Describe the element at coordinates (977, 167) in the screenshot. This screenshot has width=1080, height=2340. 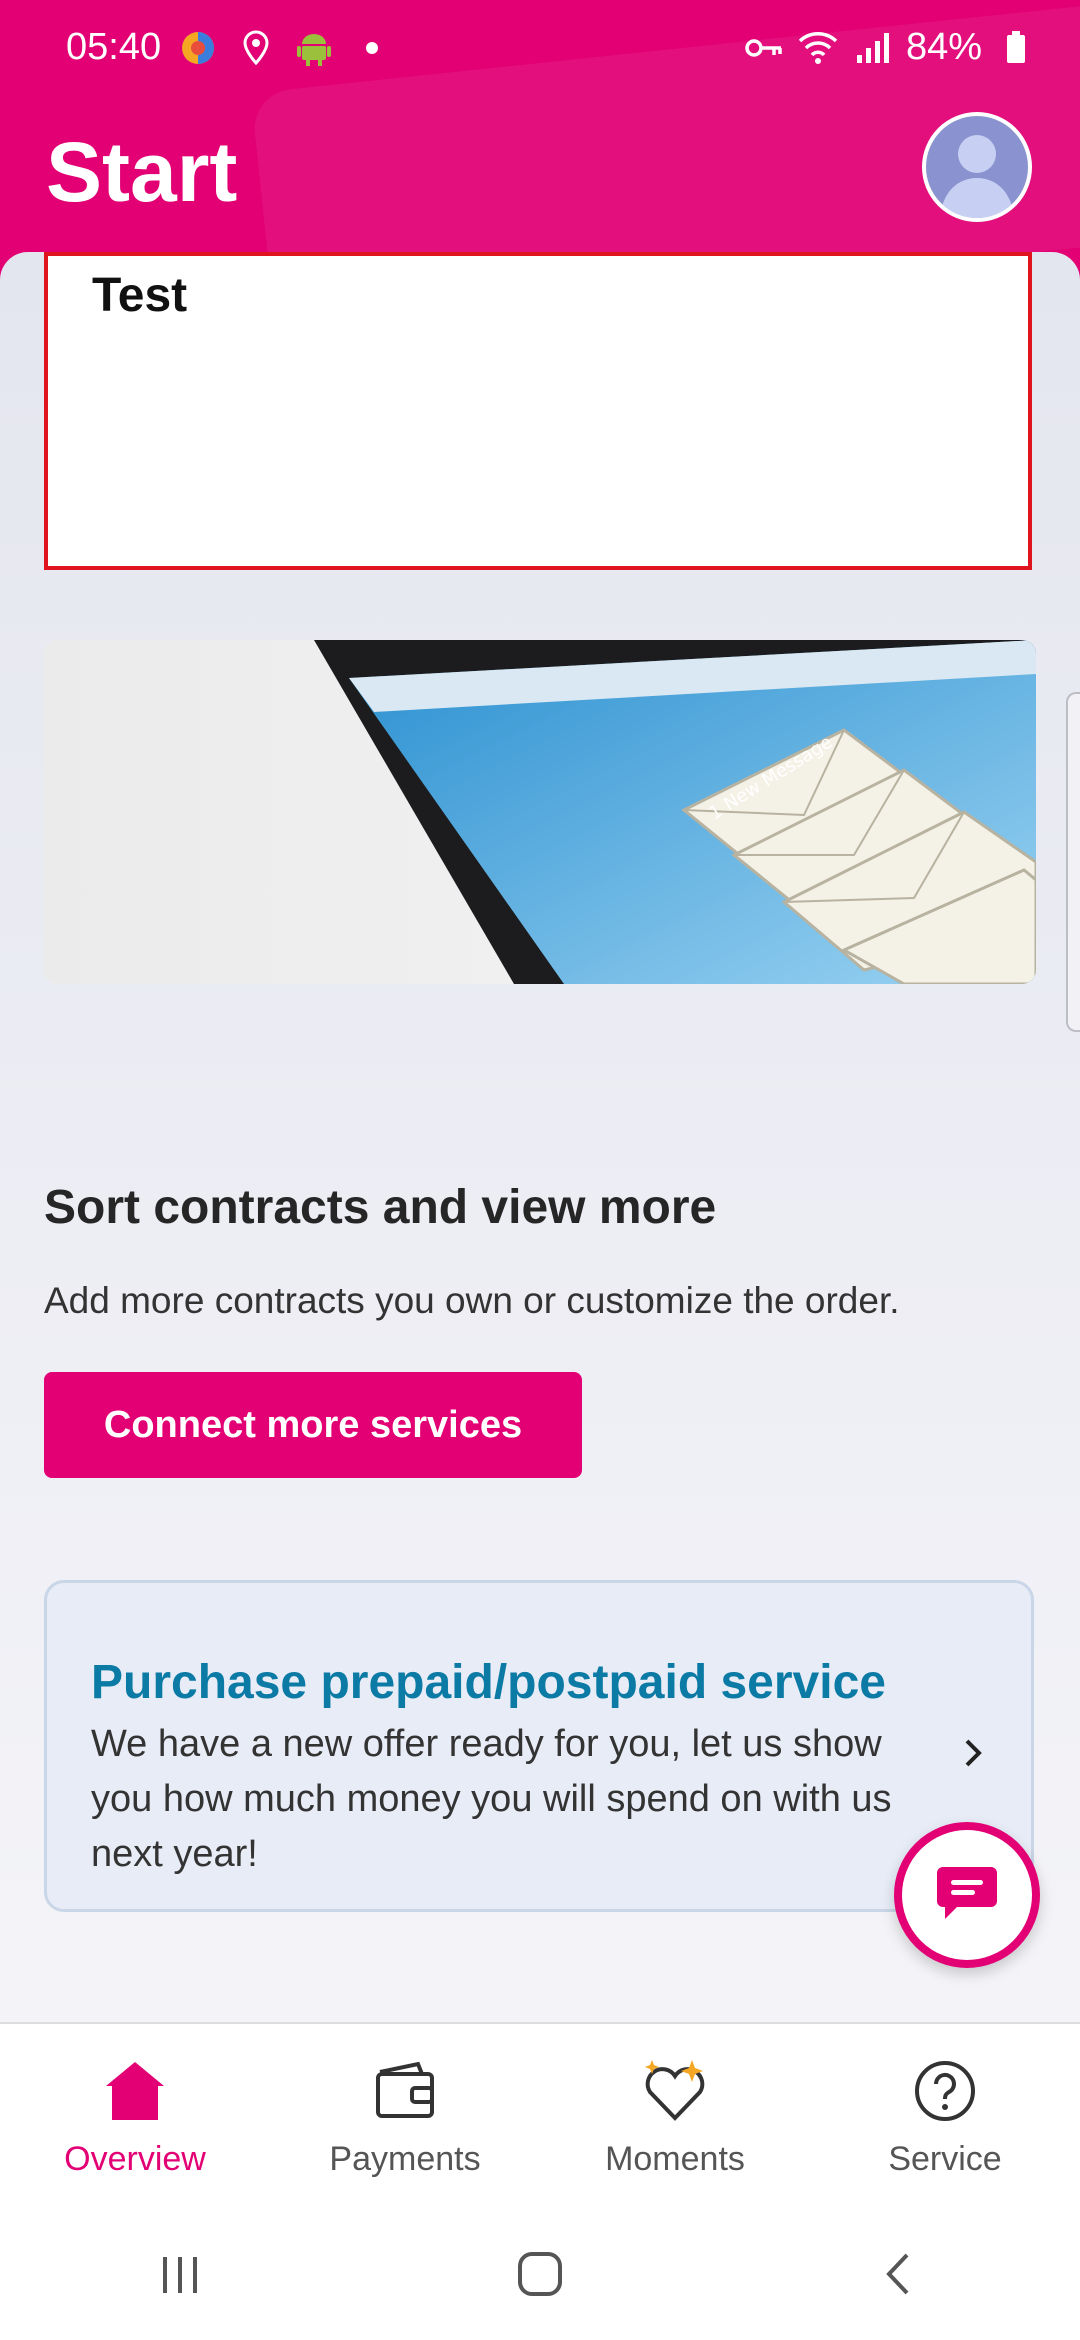
I see `avatar-icon` at that location.